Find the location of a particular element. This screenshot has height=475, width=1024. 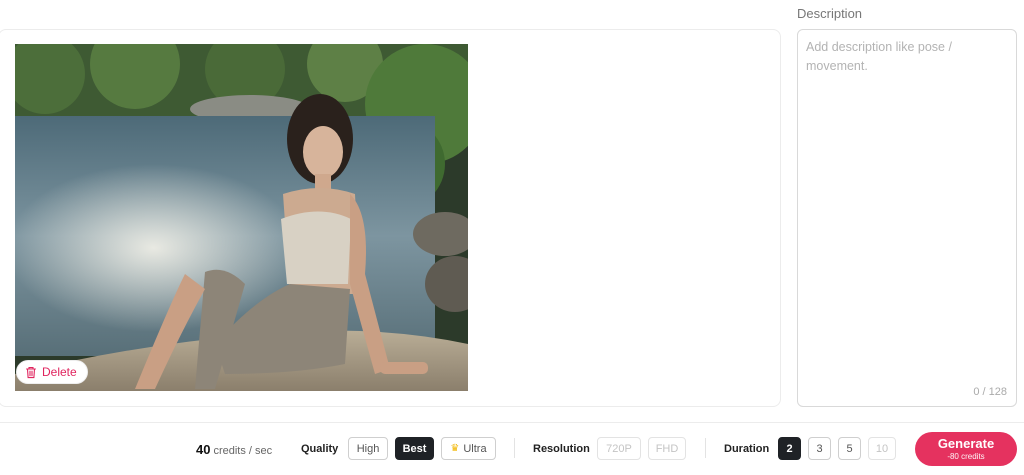

quality-label: Quality is located at coordinates (320, 449).